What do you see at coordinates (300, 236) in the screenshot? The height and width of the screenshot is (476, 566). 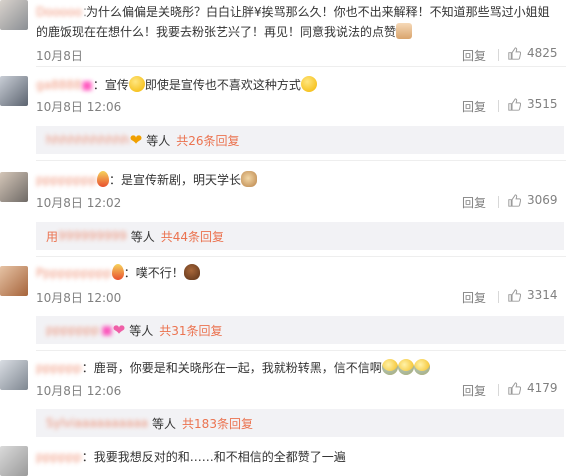 I see `sub-replies-bar: 用 999999999 等人 共44条回复` at bounding box center [300, 236].